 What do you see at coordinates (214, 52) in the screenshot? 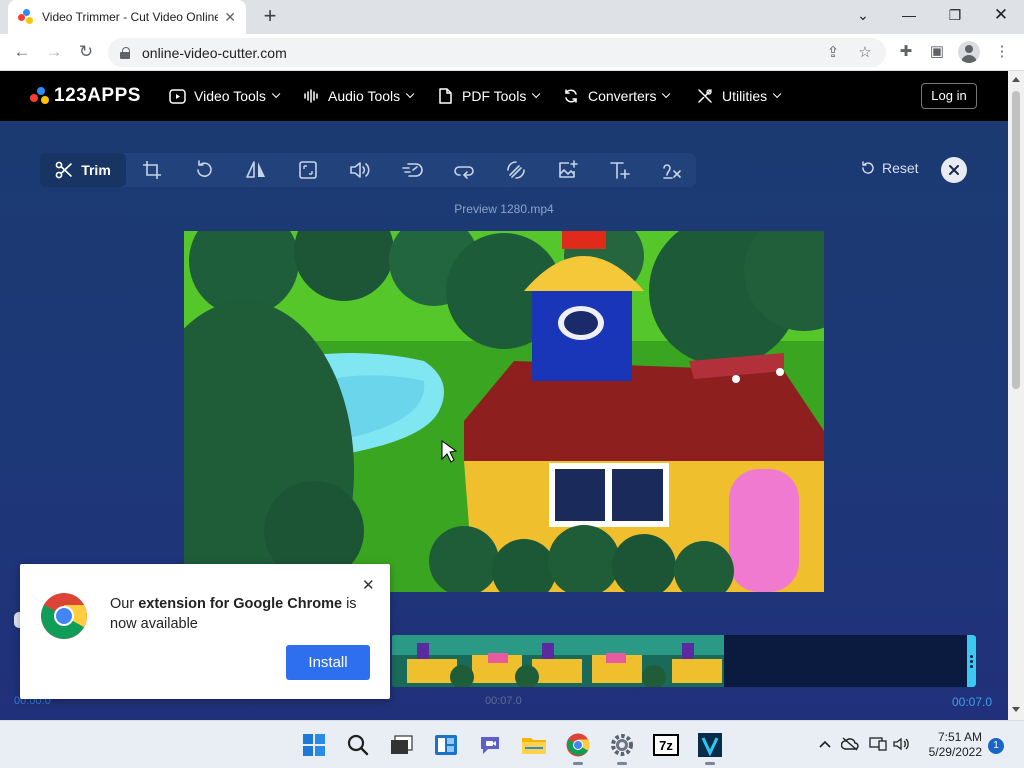
I see `url-text: online-video-cutter.com` at bounding box center [214, 52].